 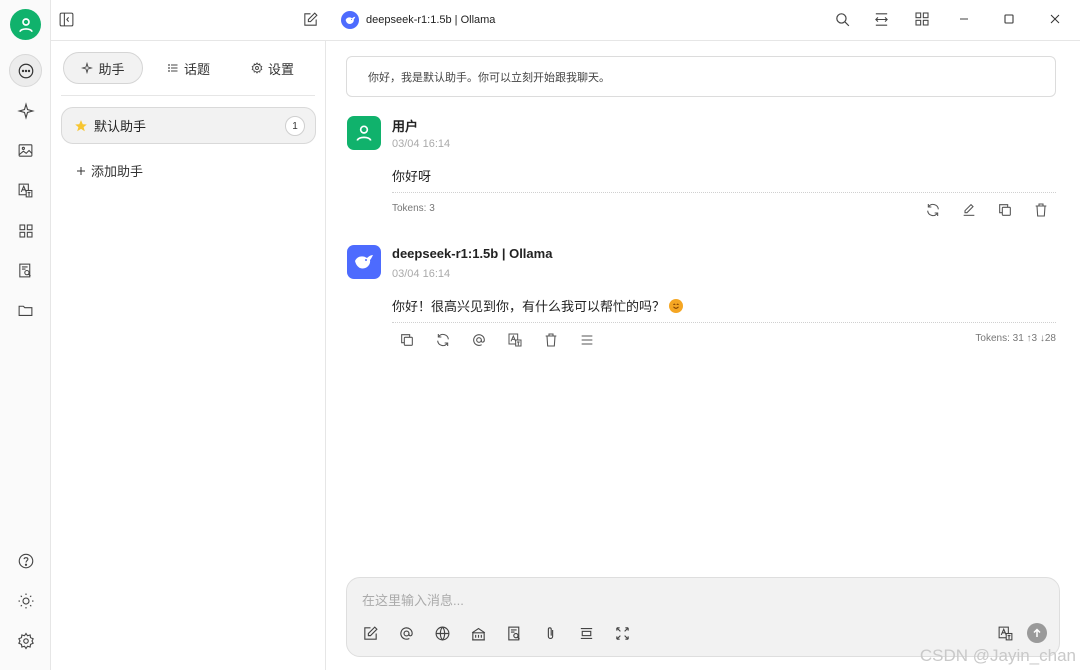 What do you see at coordinates (25, 230) in the screenshot?
I see `apps-grid-icon` at bounding box center [25, 230].